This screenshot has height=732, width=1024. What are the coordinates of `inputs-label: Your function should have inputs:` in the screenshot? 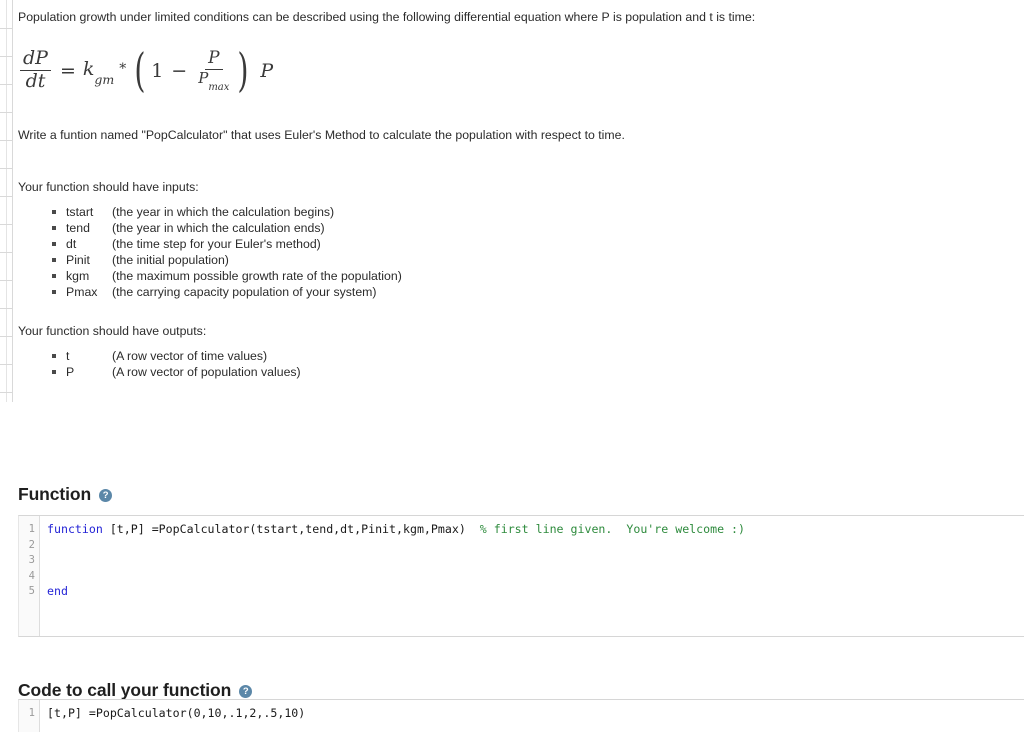 It's located at (108, 187).